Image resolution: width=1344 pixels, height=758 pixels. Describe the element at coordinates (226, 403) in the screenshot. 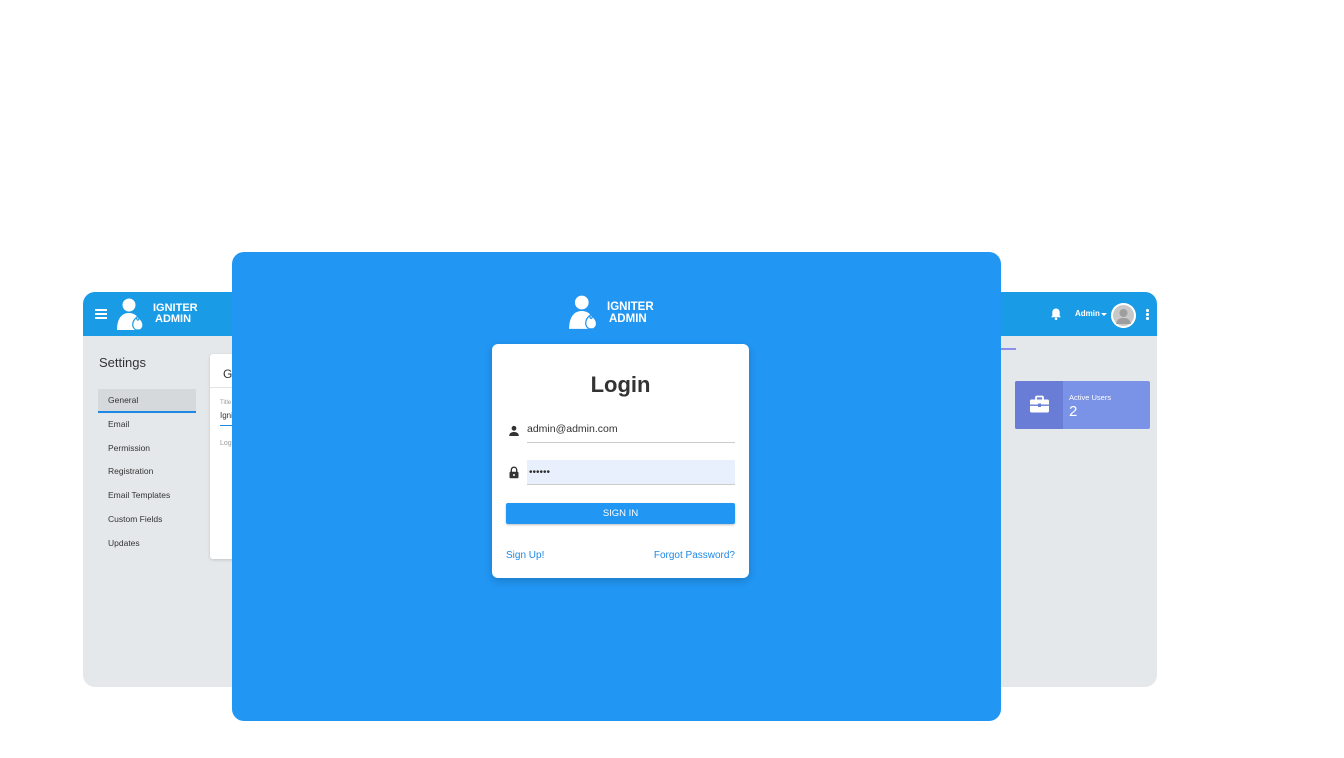

I see `title-field-label: Title` at that location.